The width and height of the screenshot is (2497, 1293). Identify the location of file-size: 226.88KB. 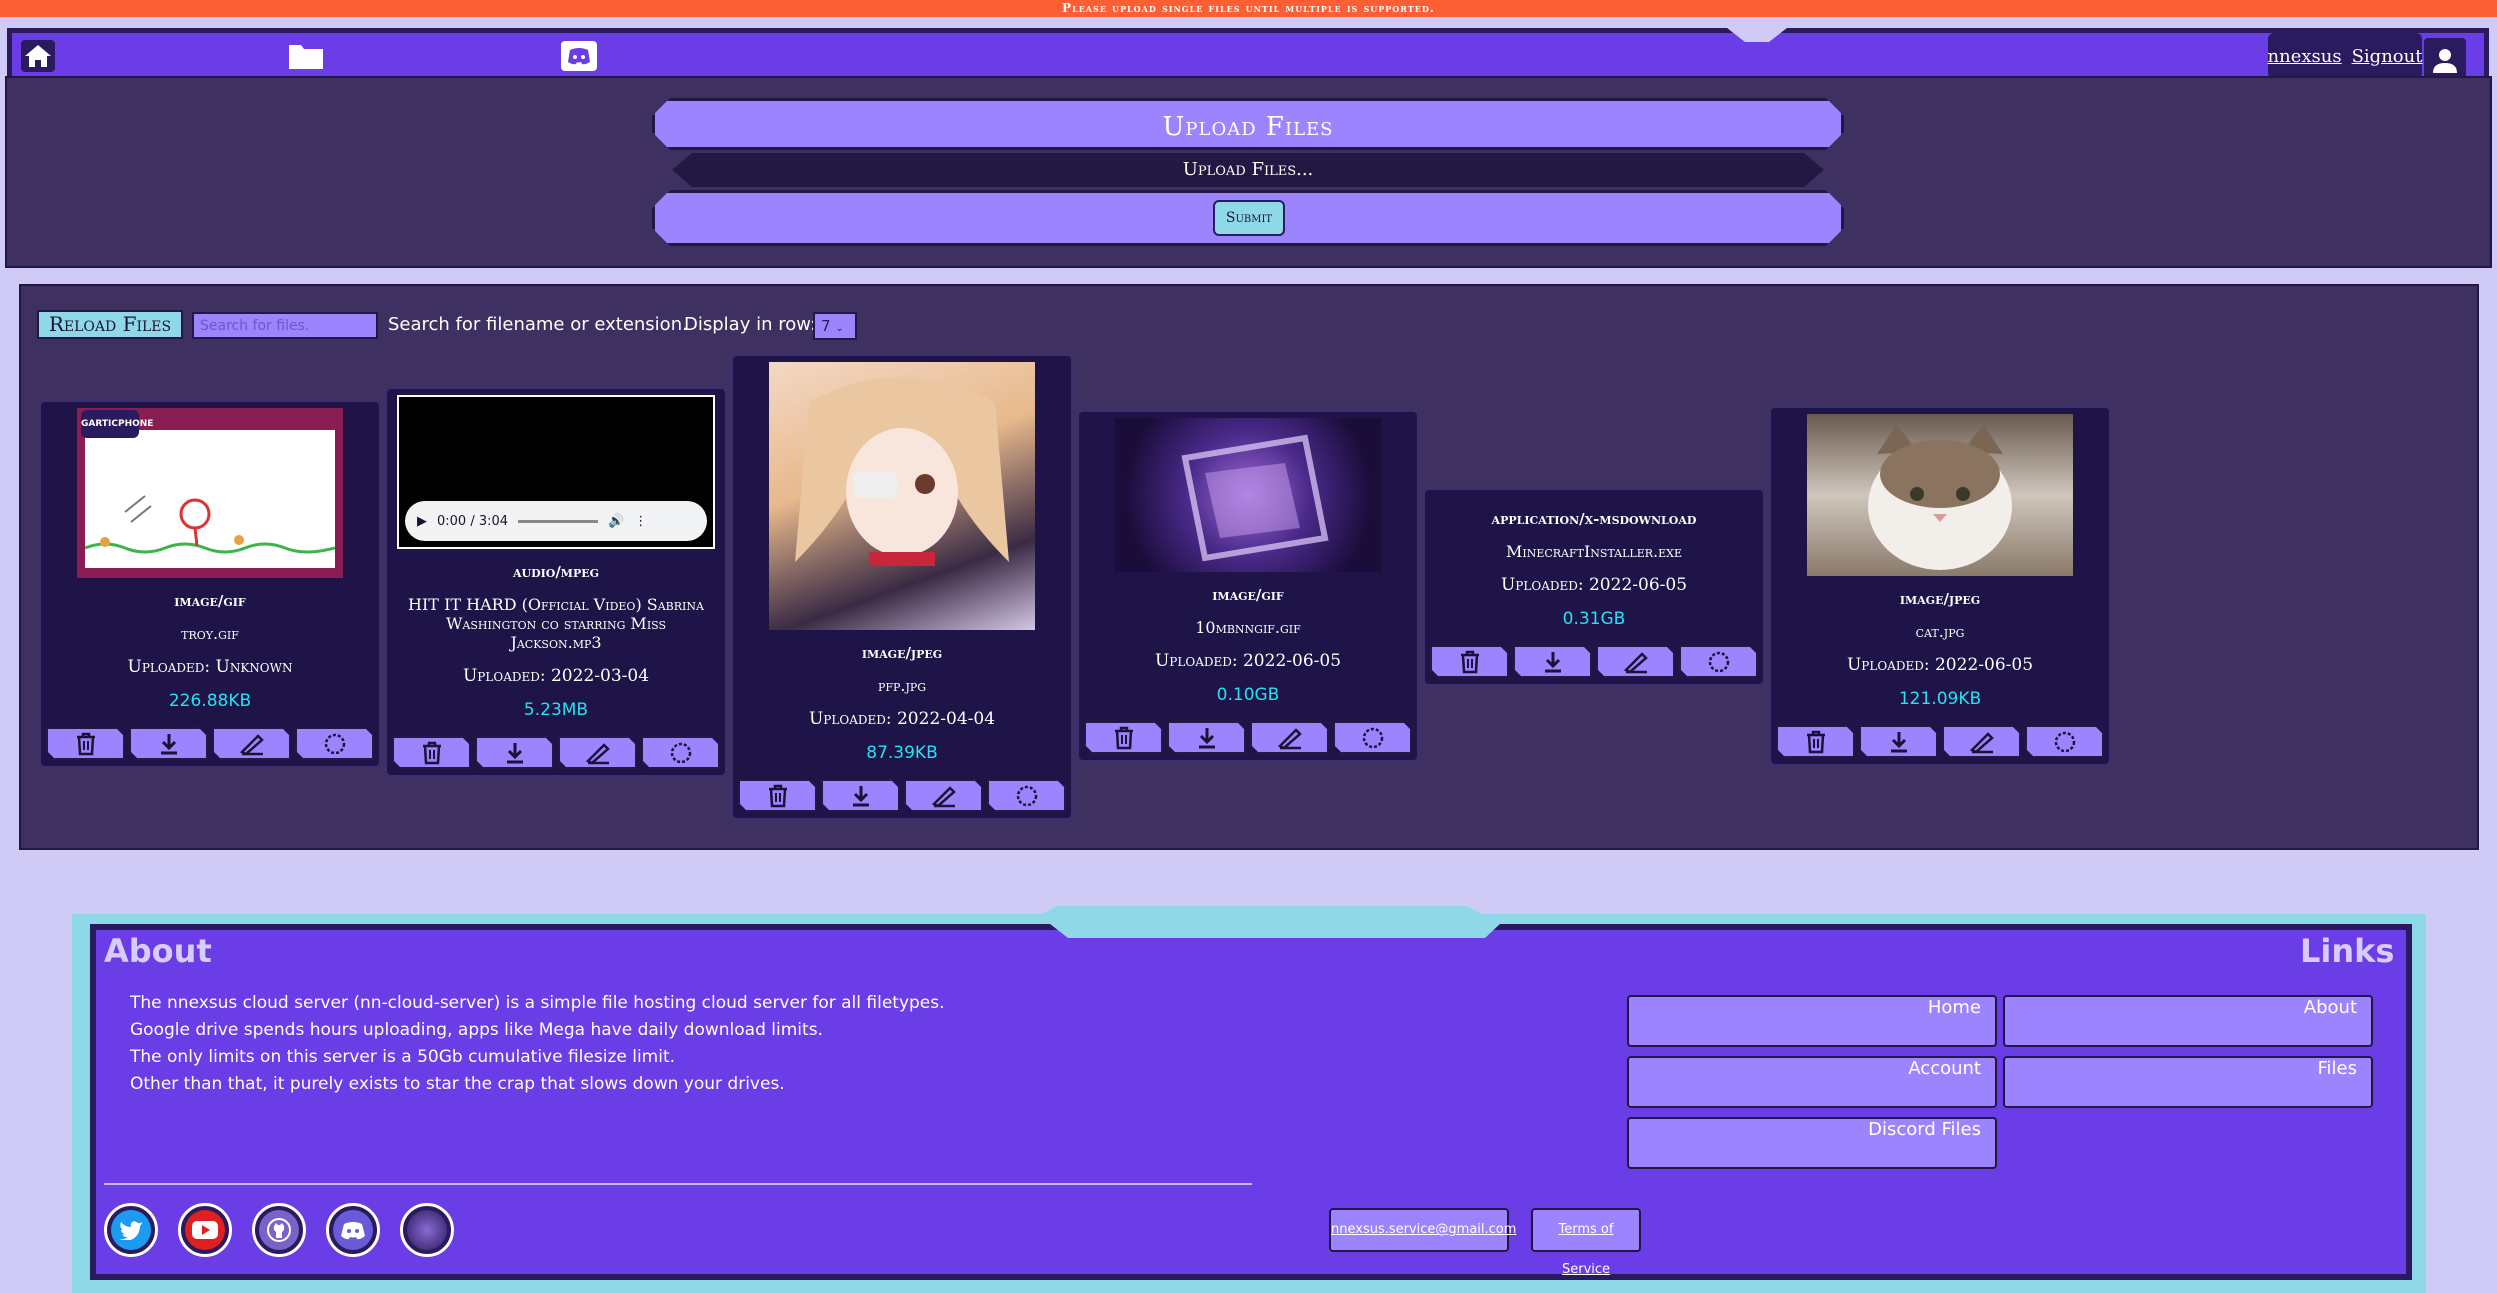
(210, 701).